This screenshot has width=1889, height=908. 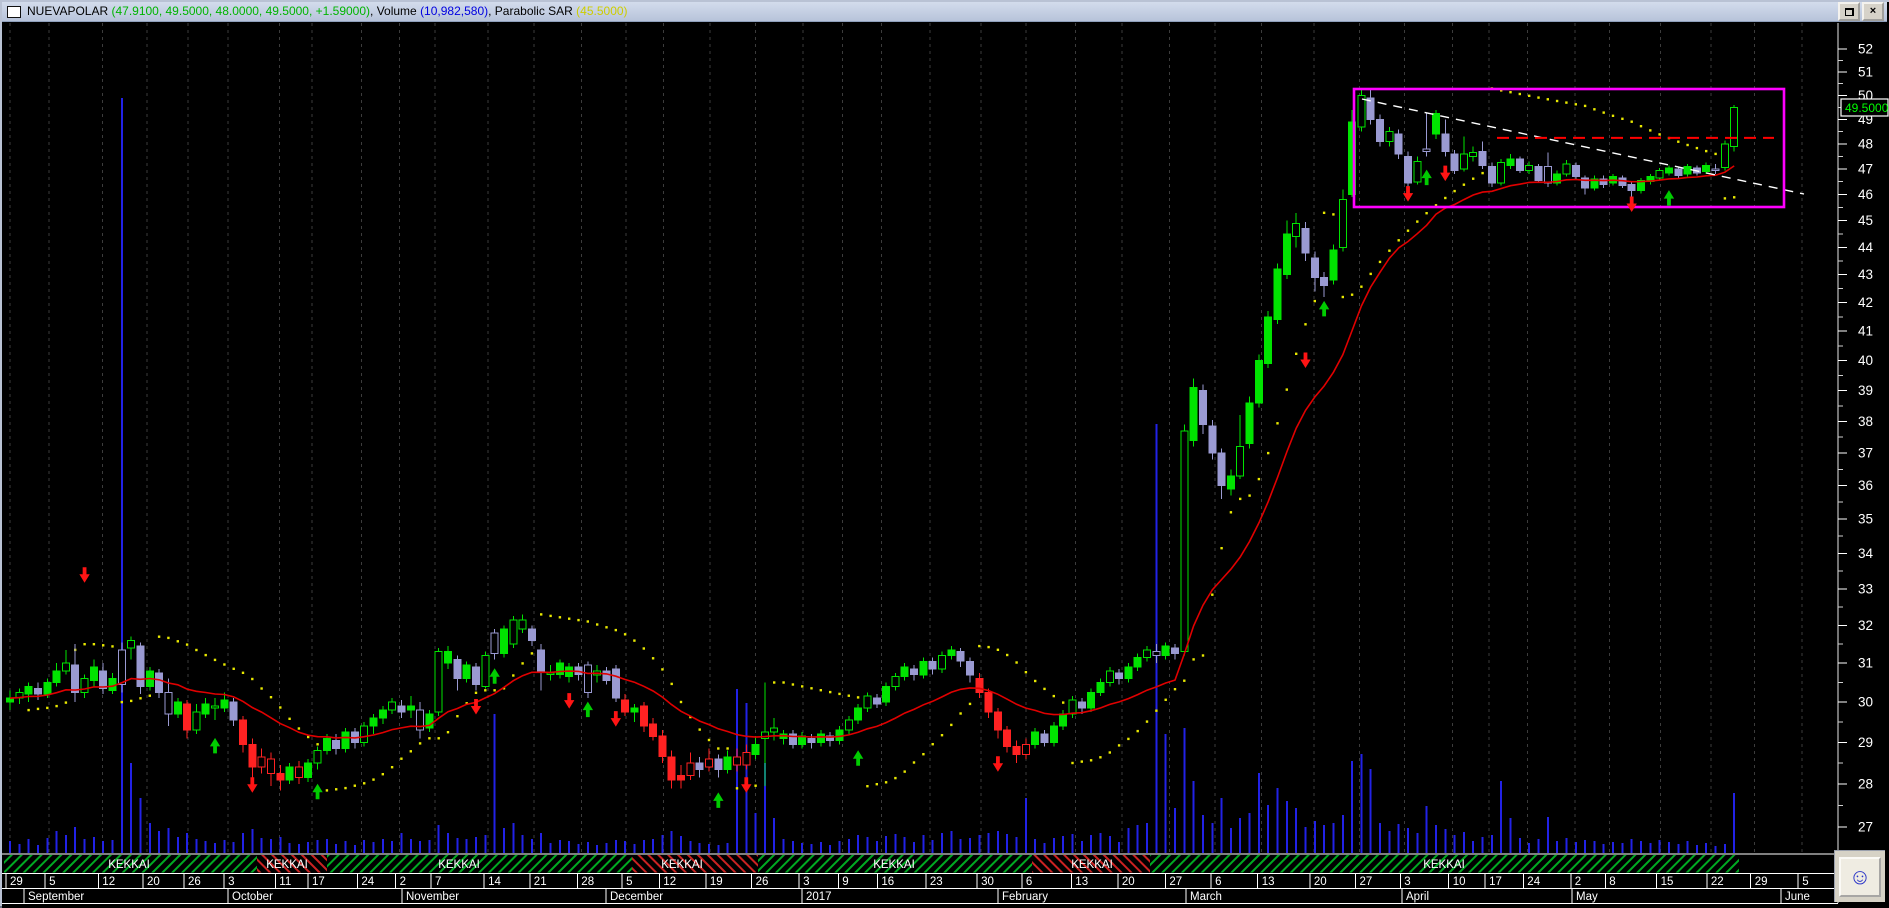 I want to click on close-window-button: ×, so click(x=1873, y=11).